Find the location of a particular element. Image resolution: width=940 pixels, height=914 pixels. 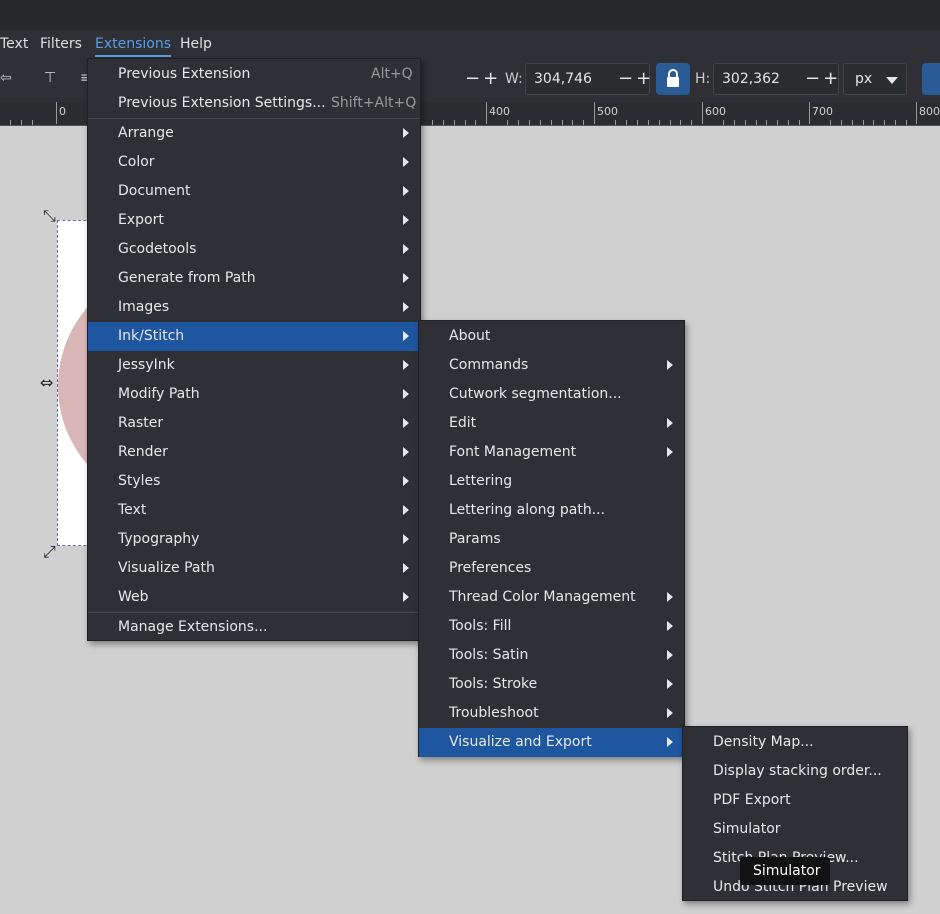

menu-item-jessyink: JessyInk is located at coordinates (254, 365).